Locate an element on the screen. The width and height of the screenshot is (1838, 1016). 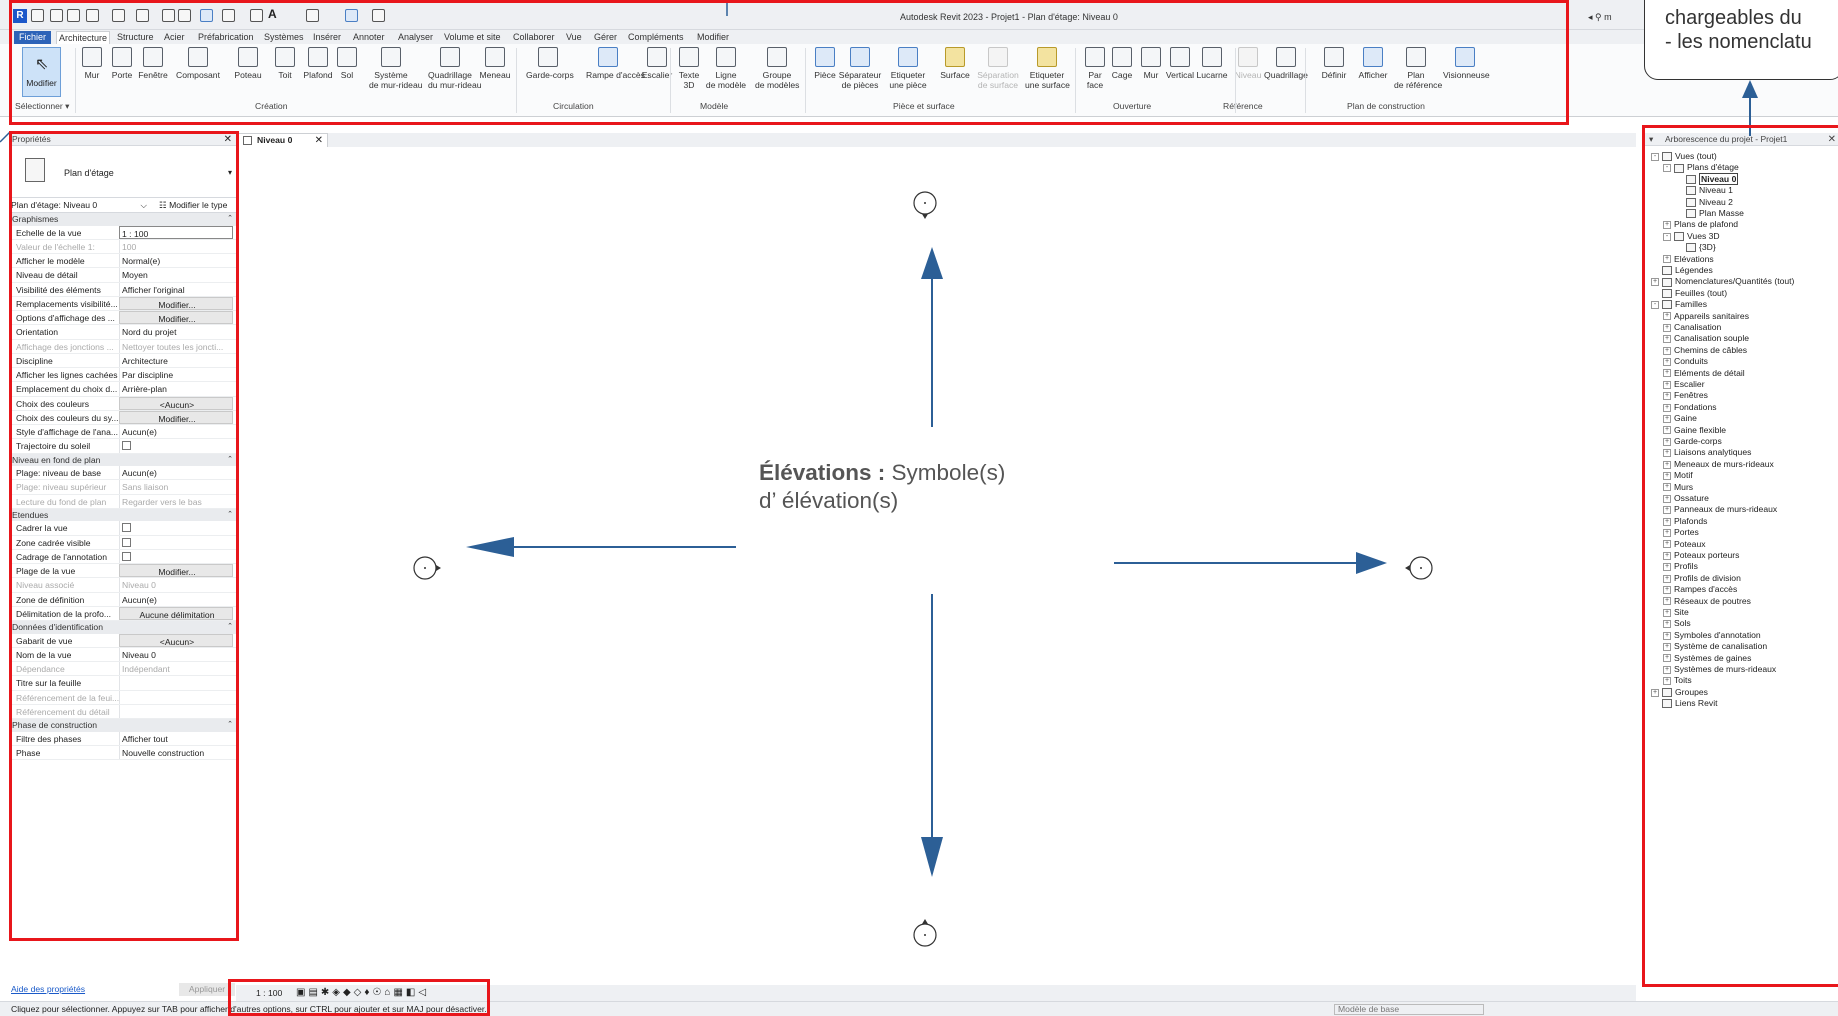
text-icon: A is located at coordinates (274, 14).